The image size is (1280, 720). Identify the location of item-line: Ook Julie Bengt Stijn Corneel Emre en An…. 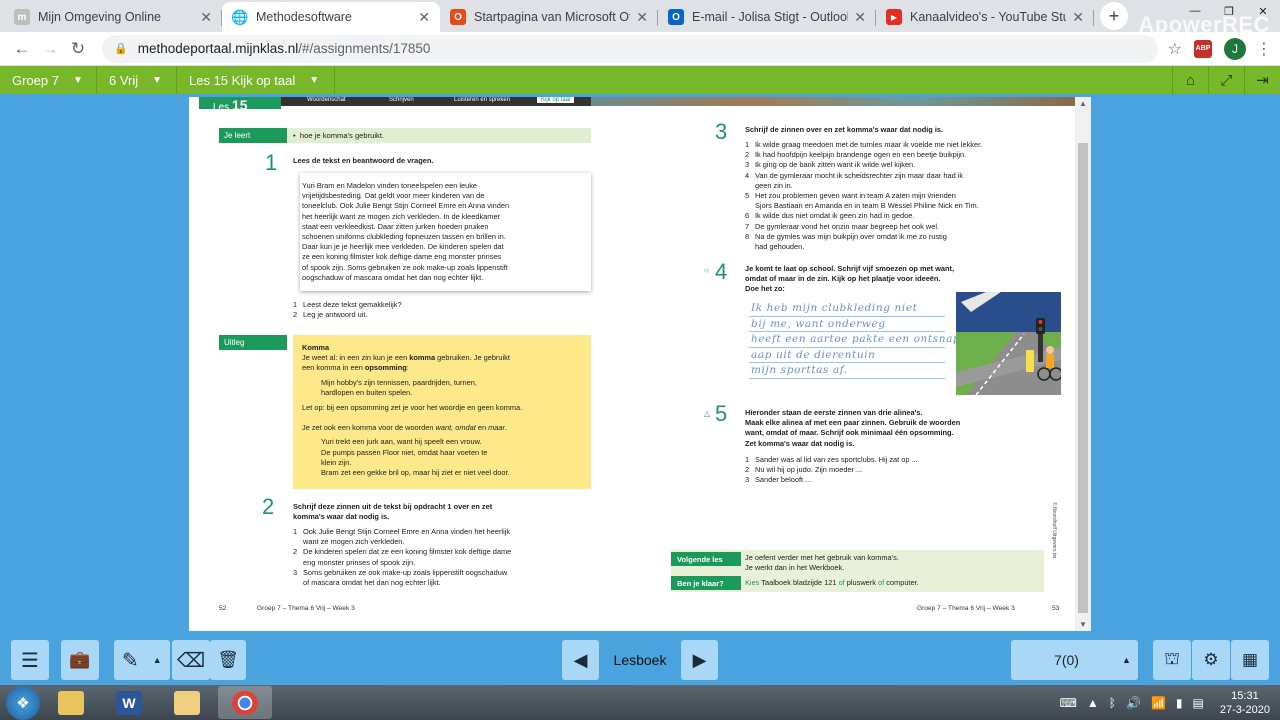
(407, 531).